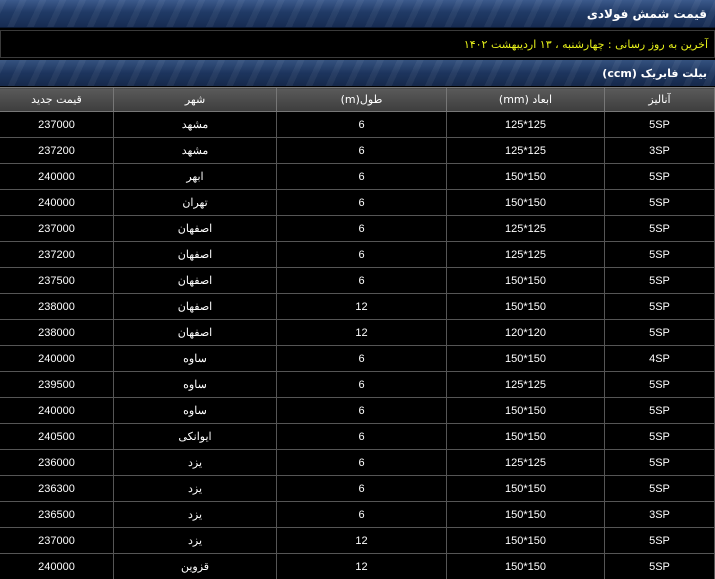  I want to click on table-row: 5SP 125*125 6 یزد 236000, so click(357, 462).